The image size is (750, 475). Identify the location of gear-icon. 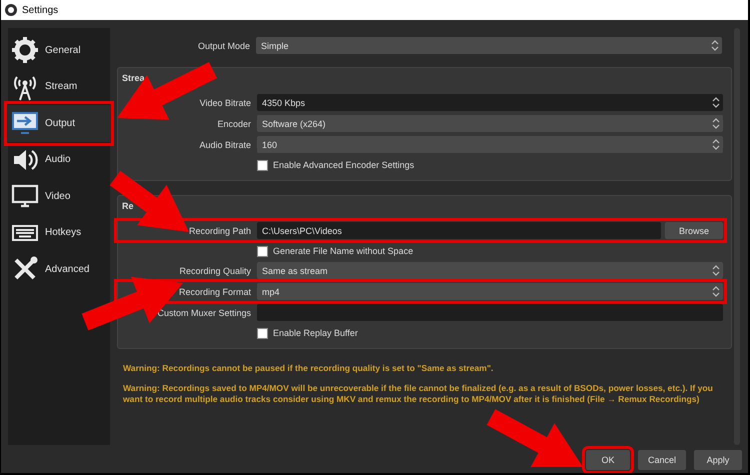
(25, 50).